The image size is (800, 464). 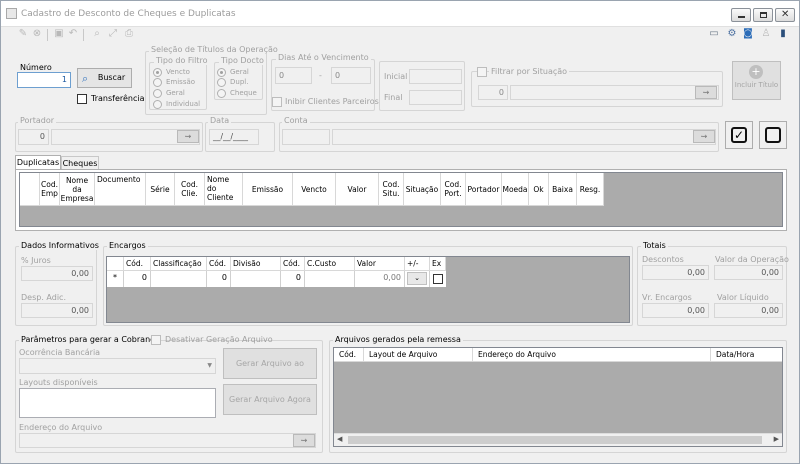 What do you see at coordinates (592, 354) in the screenshot?
I see `col-endereco: Endereço do Arquivo` at bounding box center [592, 354].